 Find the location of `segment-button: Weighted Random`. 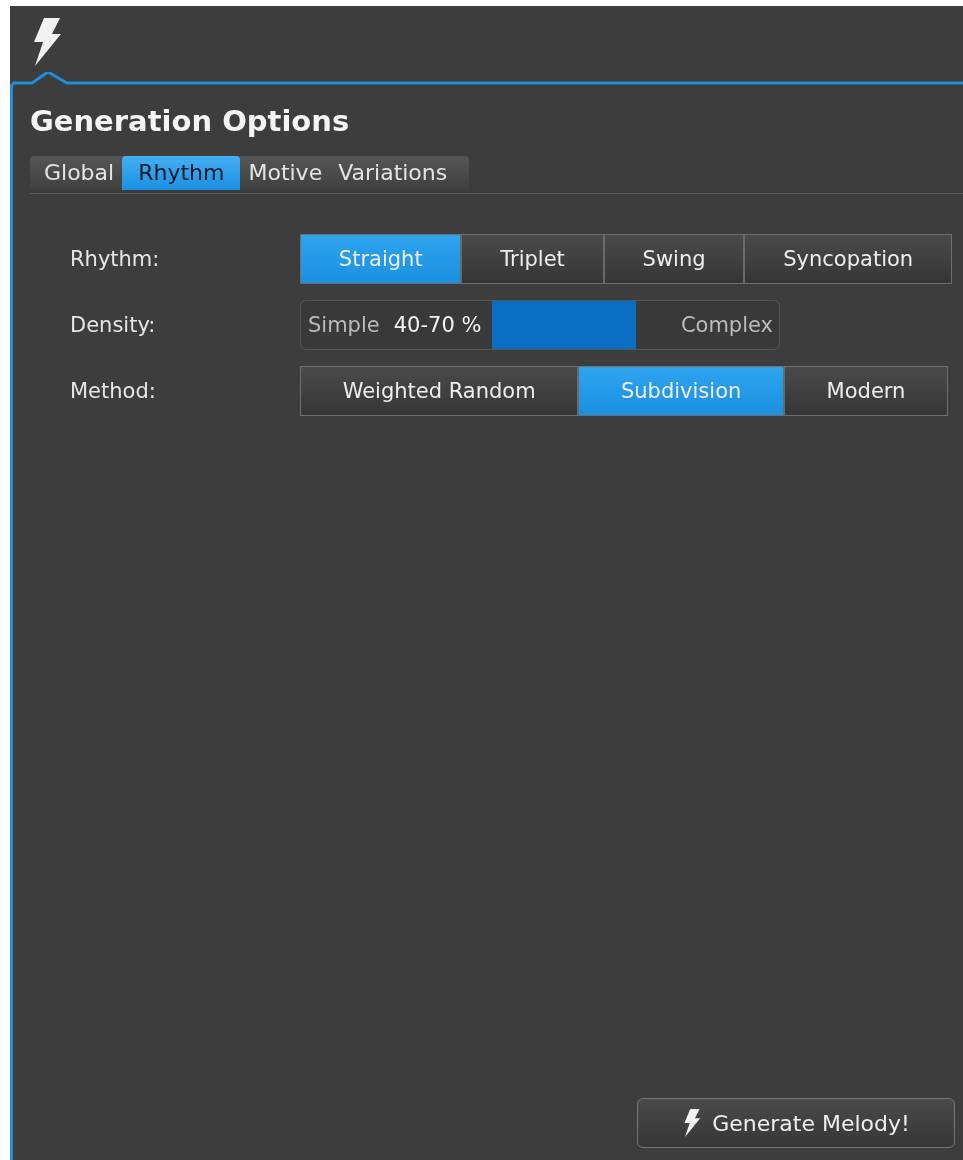

segment-button: Weighted Random is located at coordinates (439, 391).